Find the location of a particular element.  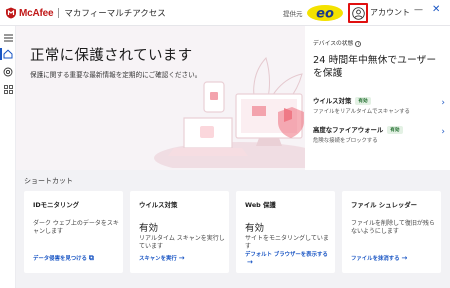

card-link: データ侵害を見つける ⧉ is located at coordinates (77, 259).